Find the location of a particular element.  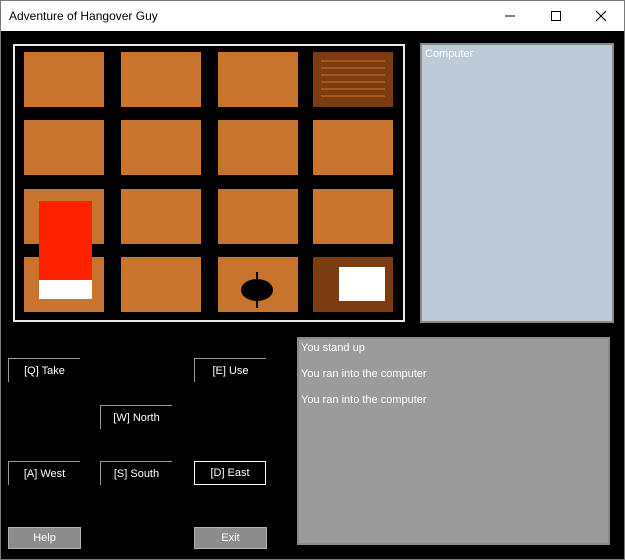

help-button: Help is located at coordinates (44, 538).